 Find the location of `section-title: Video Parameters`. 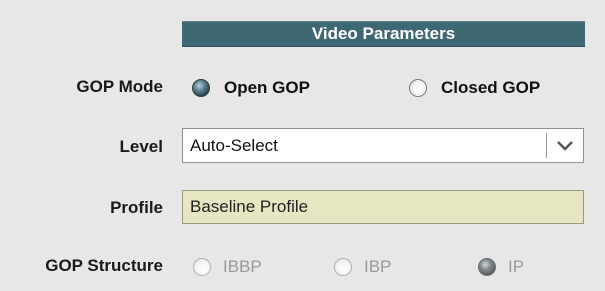

section-title: Video Parameters is located at coordinates (383, 33).